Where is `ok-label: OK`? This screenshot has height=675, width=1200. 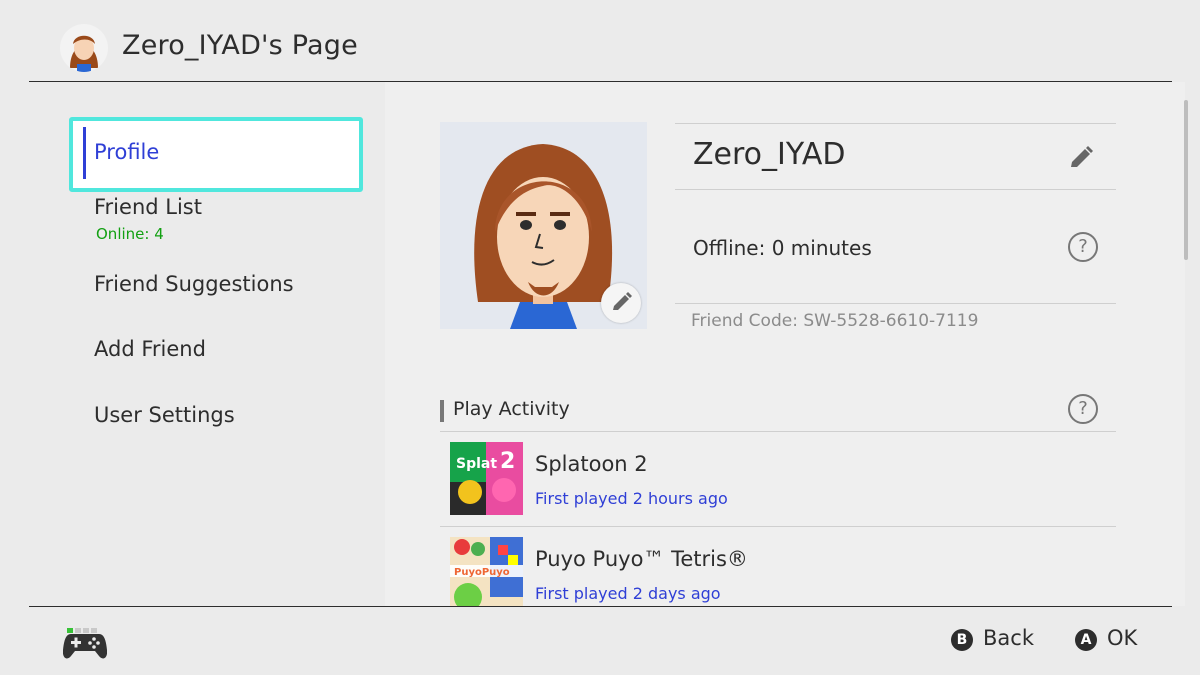 ok-label: OK is located at coordinates (1122, 638).